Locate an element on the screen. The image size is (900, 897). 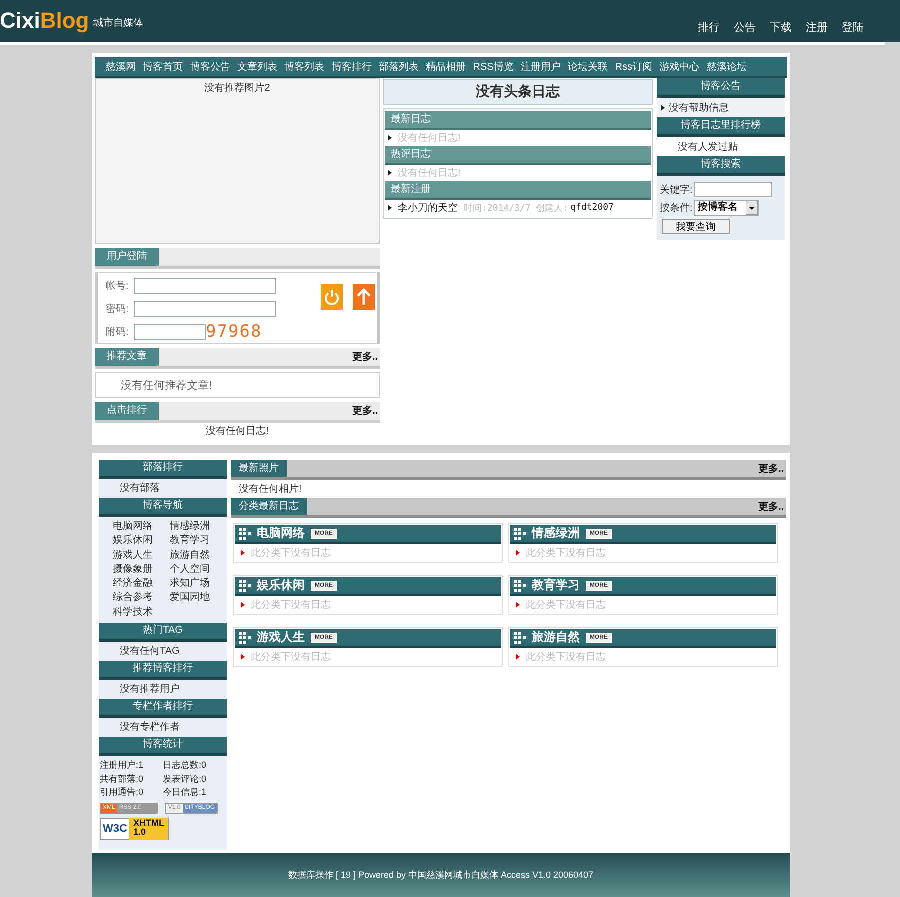
nav-link: 博客首页 is located at coordinates (163, 67).